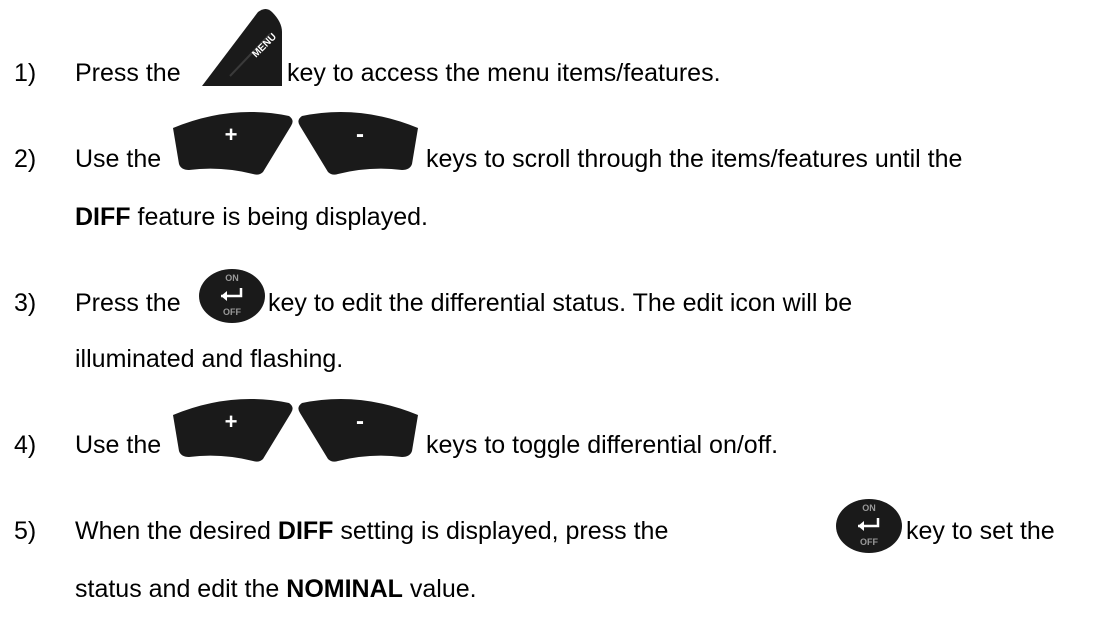 The height and width of the screenshot is (634, 1118). I want to click on step-2: 2) Use the, so click(87, 159).